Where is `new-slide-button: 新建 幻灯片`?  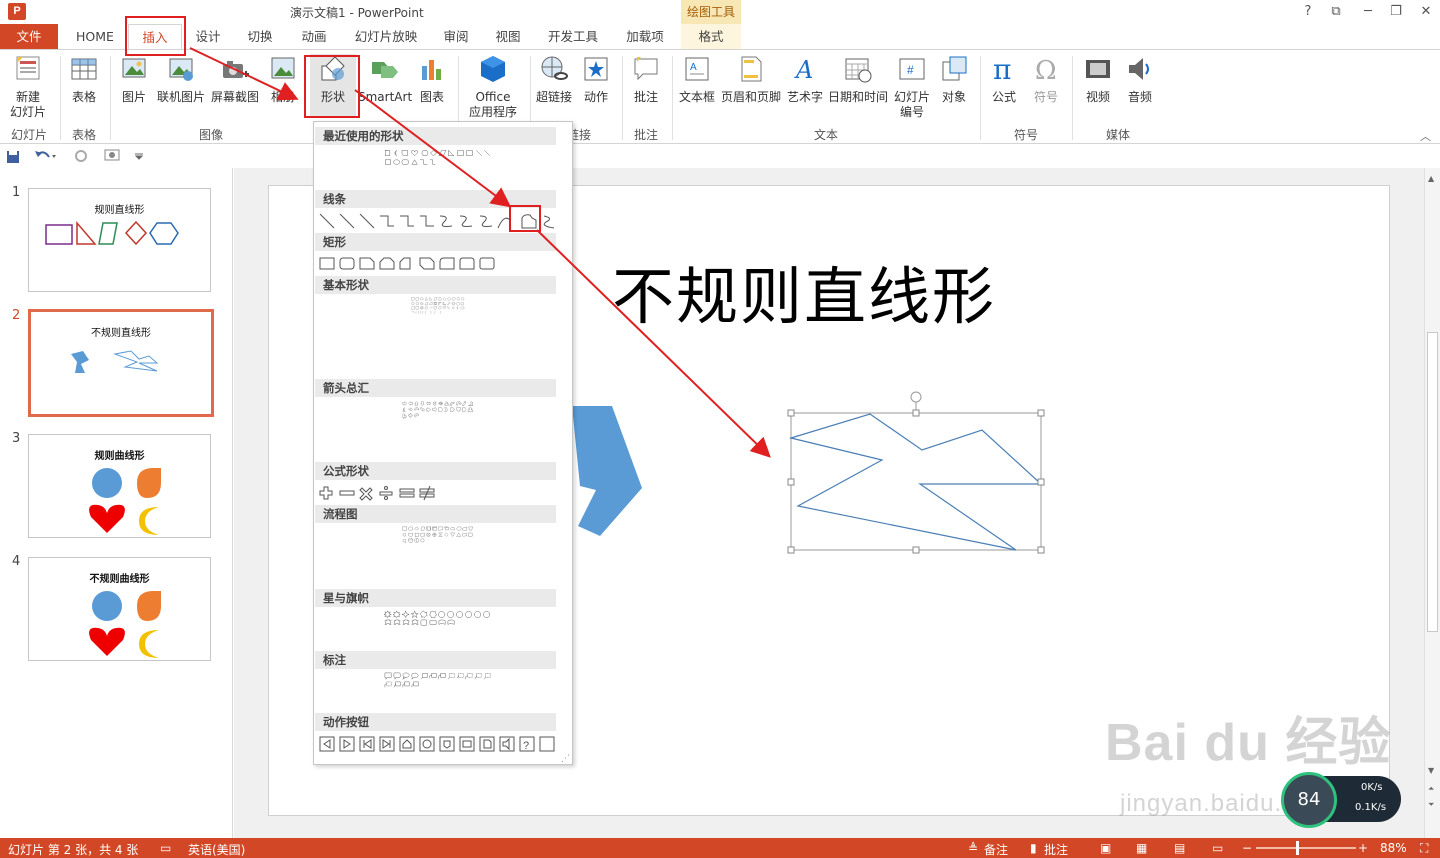
new-slide-button: 新建 幻灯片 is located at coordinates (28, 87).